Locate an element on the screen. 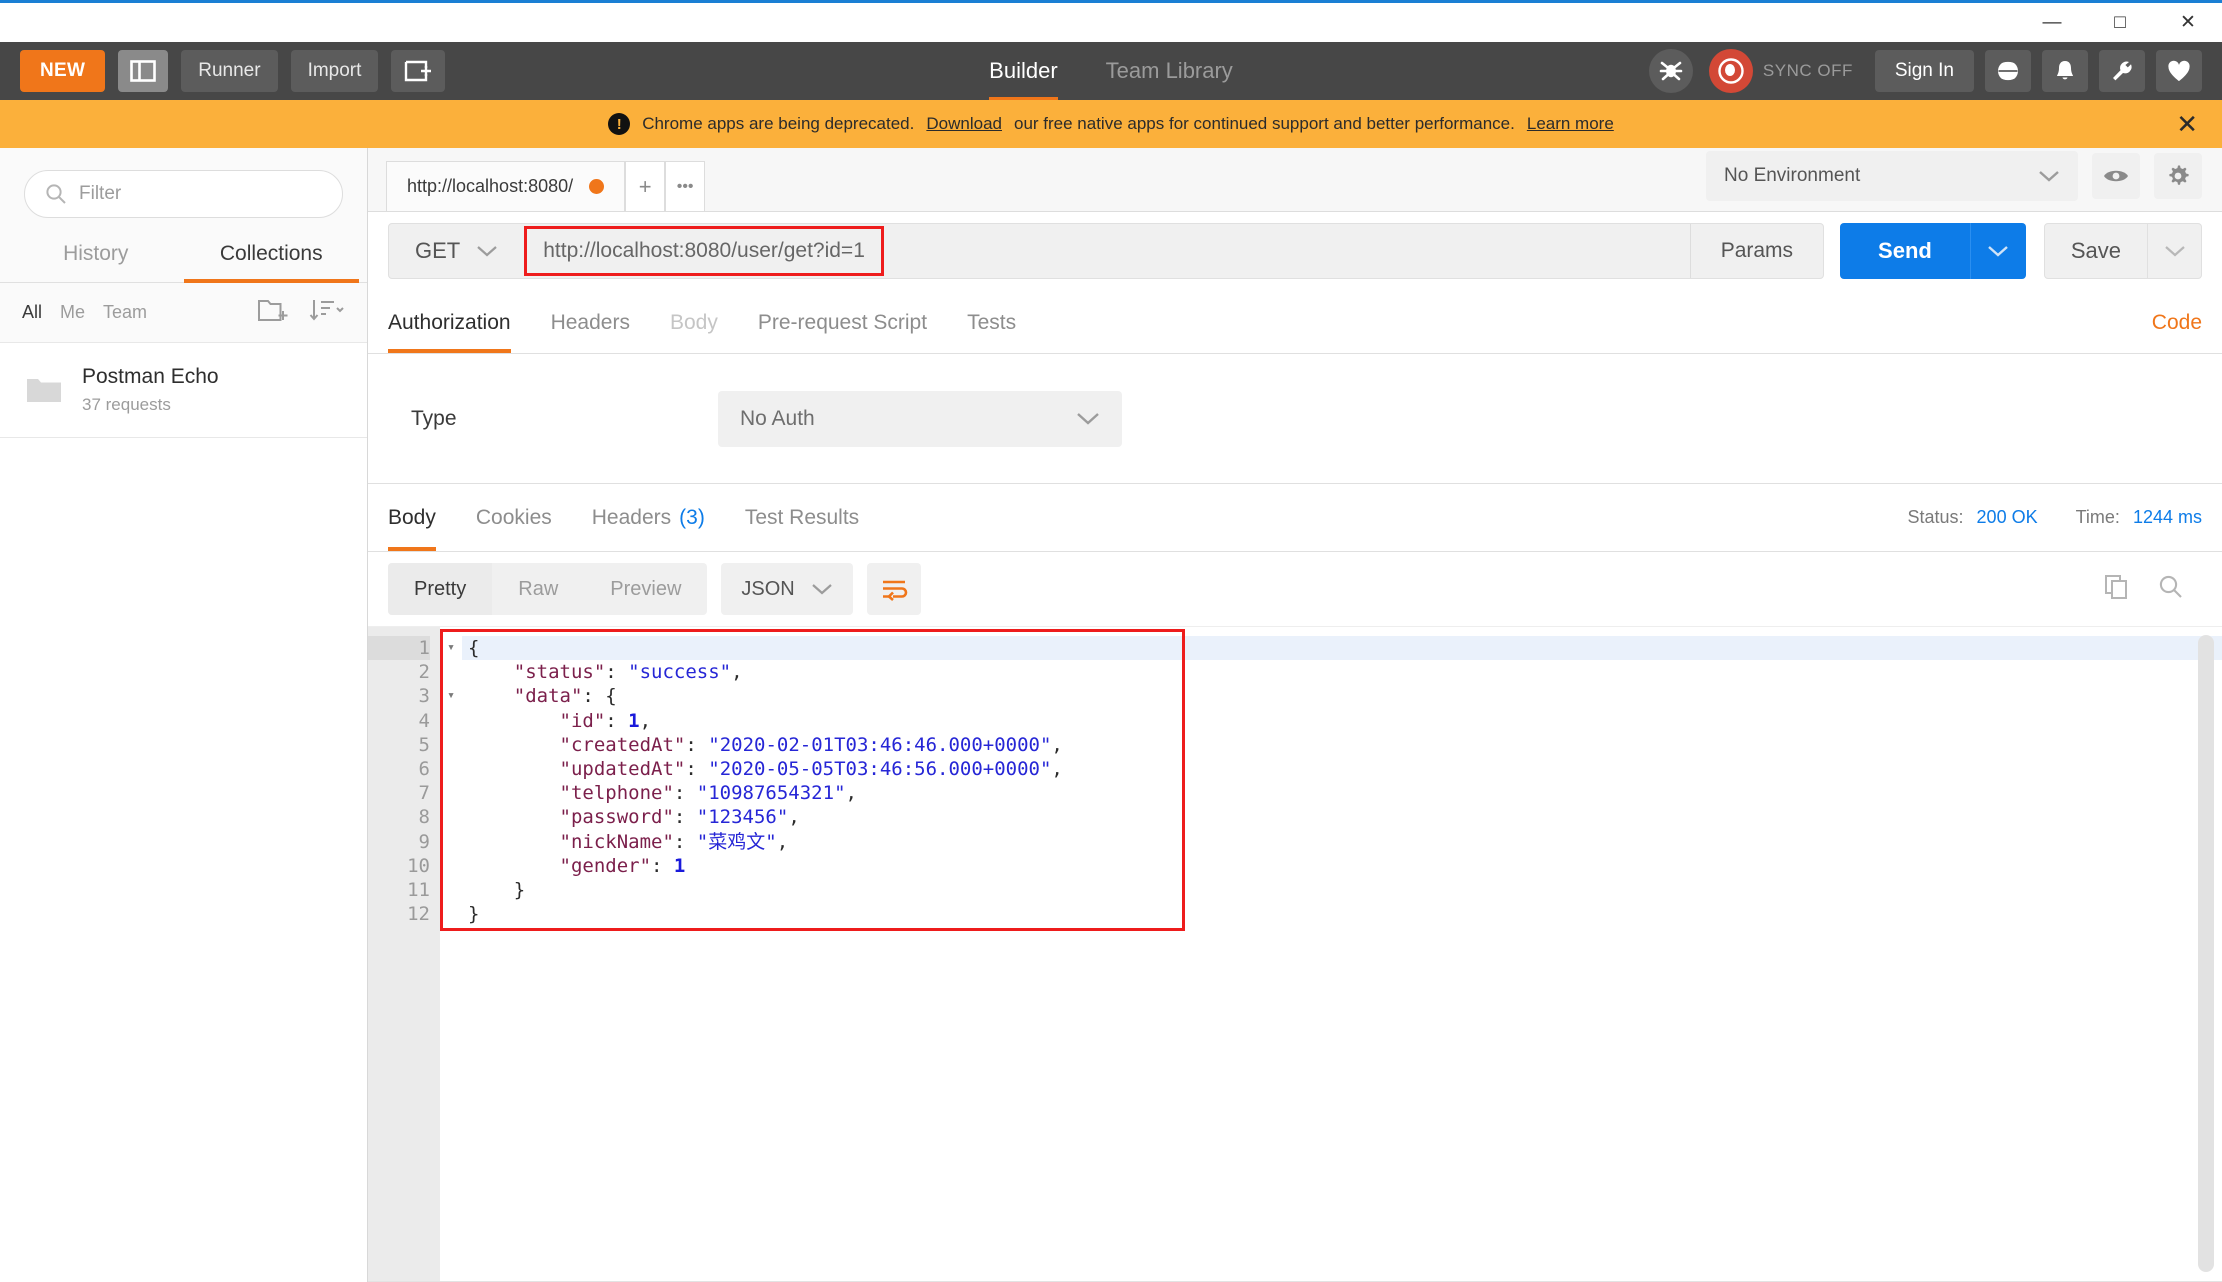 The height and width of the screenshot is (1282, 2222). code-line: "gender": 1 is located at coordinates (1342, 866).